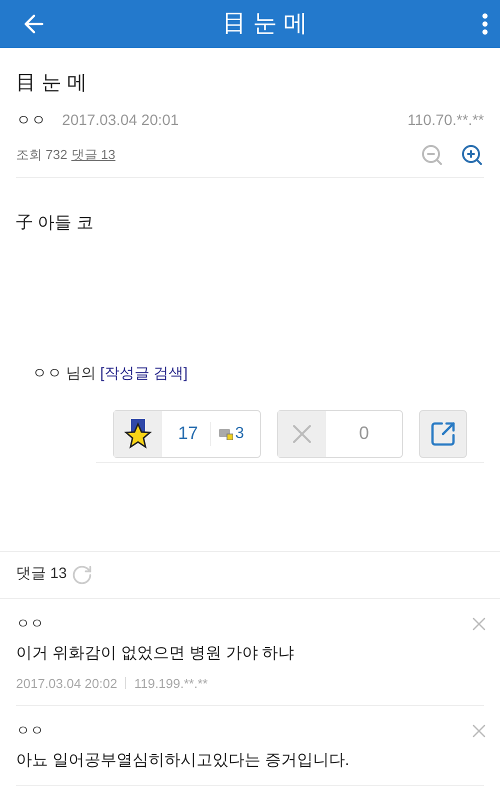 Image resolution: width=500 pixels, height=786 pixels. Describe the element at coordinates (239, 434) in the screenshot. I see `fixed-recommend-count: 3` at that location.